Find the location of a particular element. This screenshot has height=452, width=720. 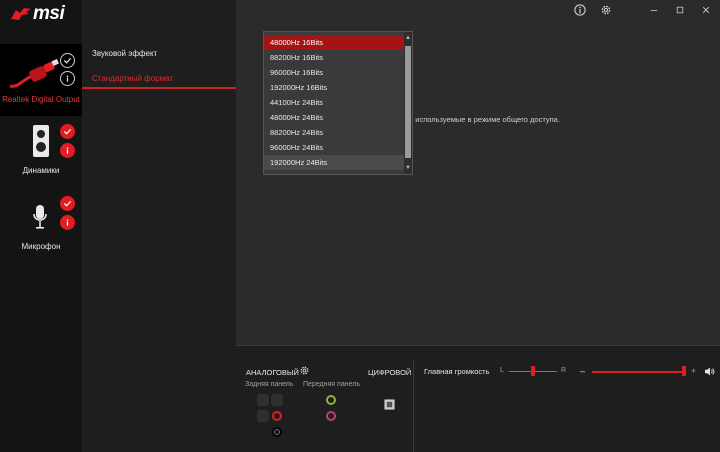

analog-label: АНАЛОГОВЫЙ is located at coordinates (272, 372).